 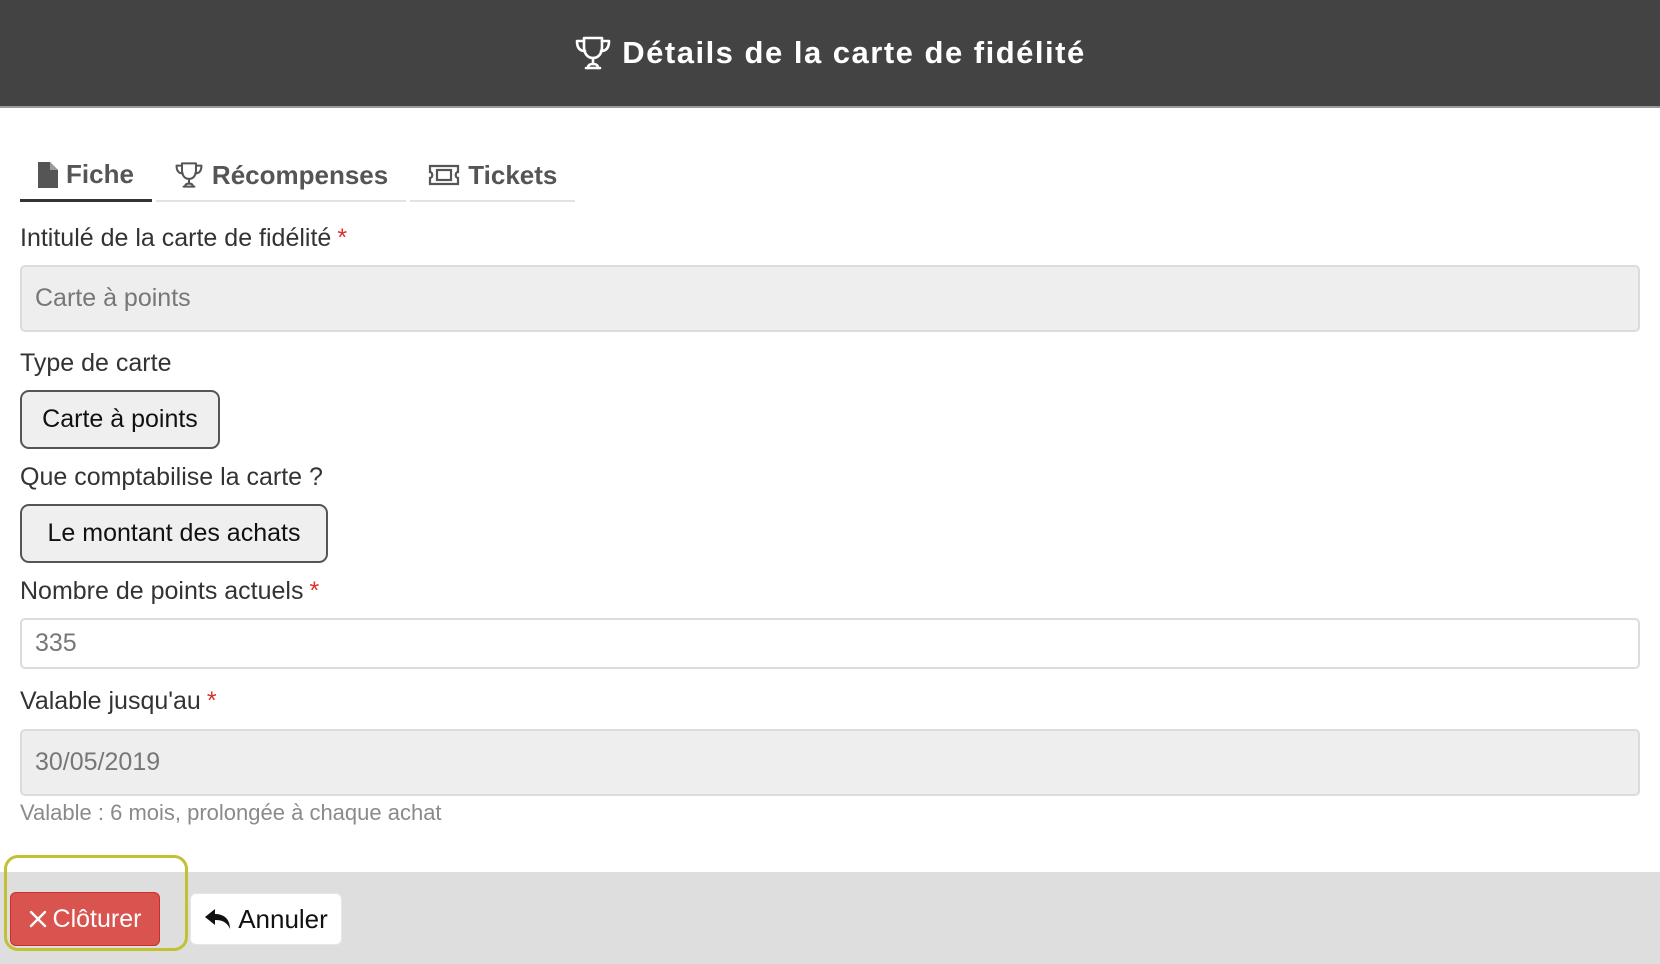 What do you see at coordinates (830, 762) in the screenshot?
I see `valid-until-field: 30/05/2019` at bounding box center [830, 762].